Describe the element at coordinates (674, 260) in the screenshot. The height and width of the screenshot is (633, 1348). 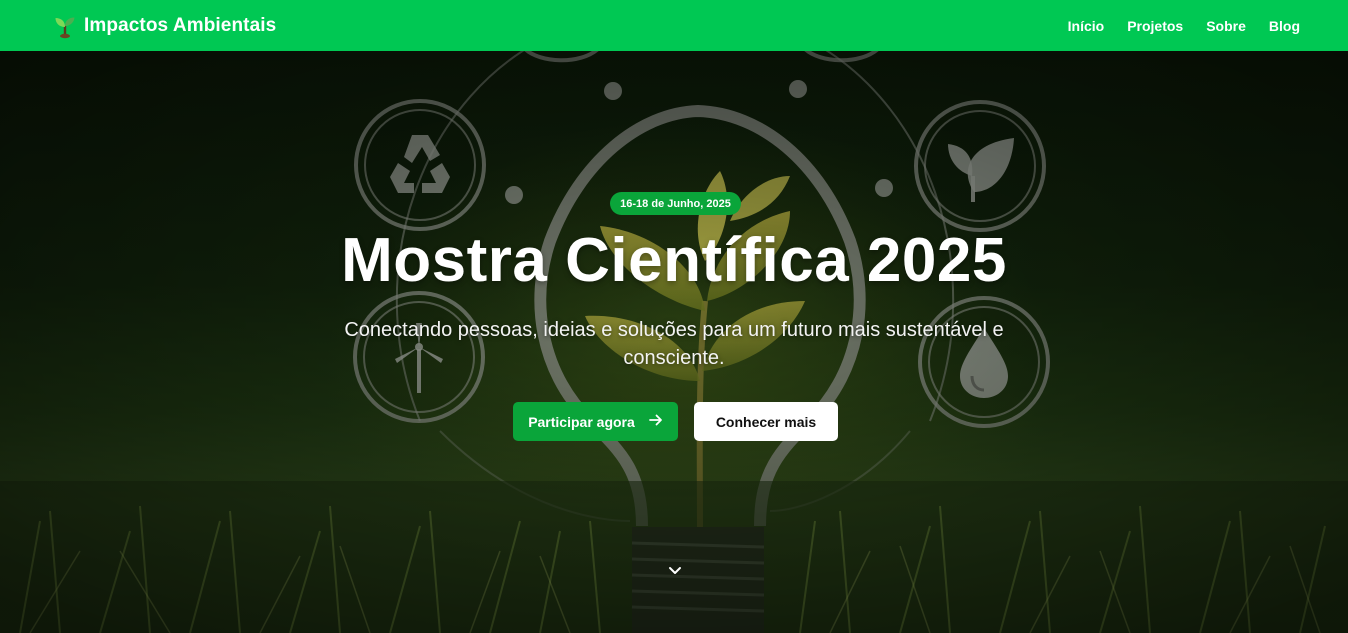
I see `hero-title: Mostra Científica 2025` at that location.